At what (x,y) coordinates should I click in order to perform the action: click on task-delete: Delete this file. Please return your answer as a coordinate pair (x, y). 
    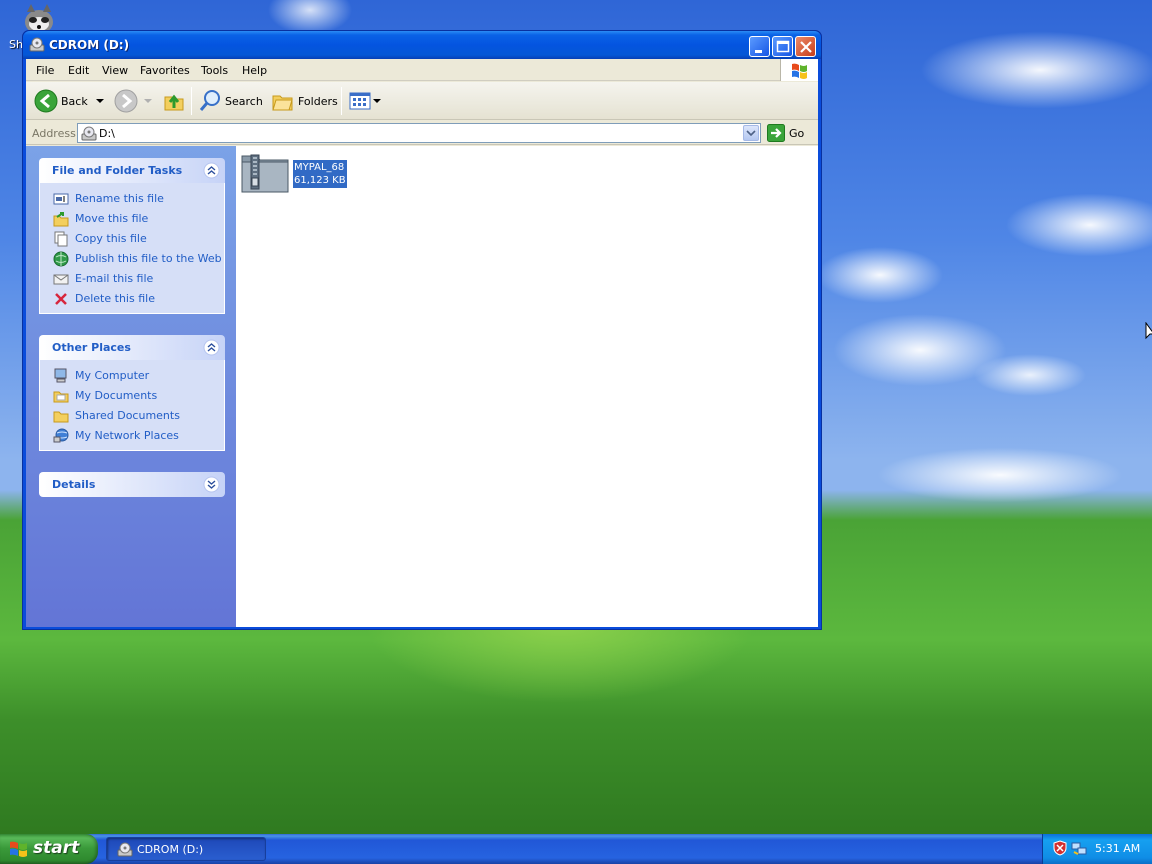
    Looking at the image, I should click on (132, 299).